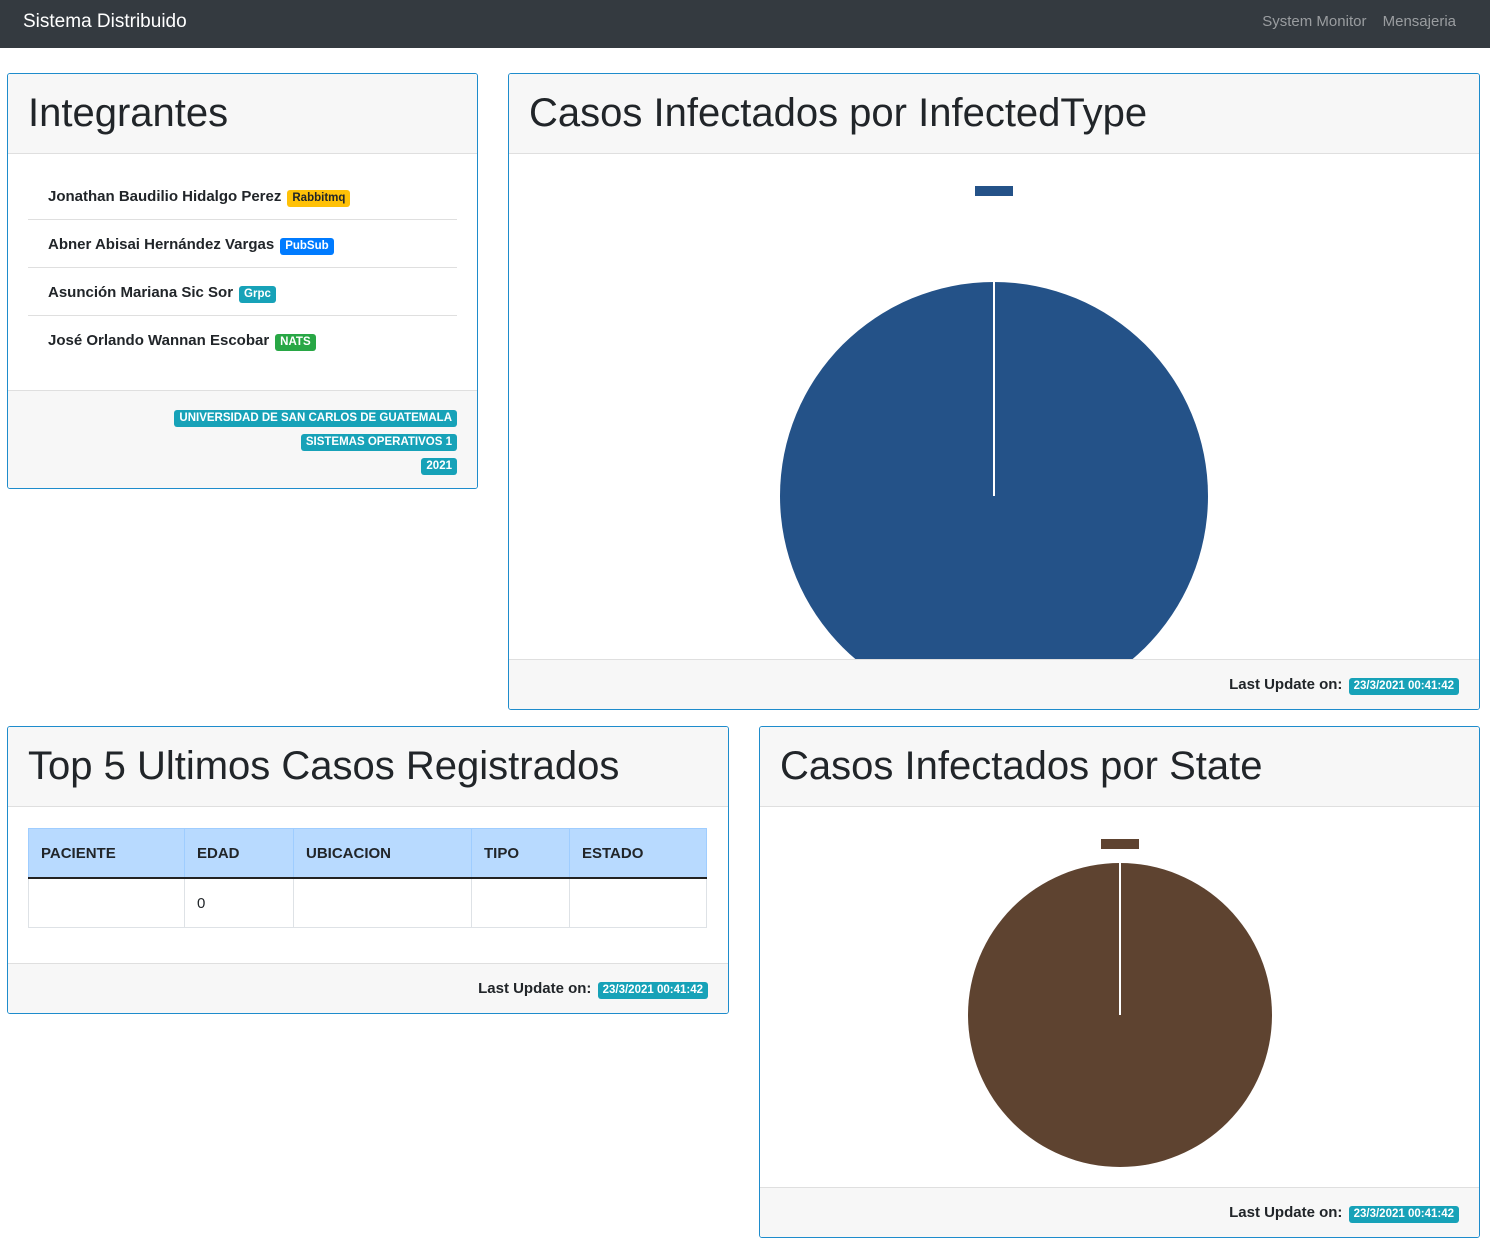  I want to click on column-header-paciente: PACIENTE, so click(106, 853).